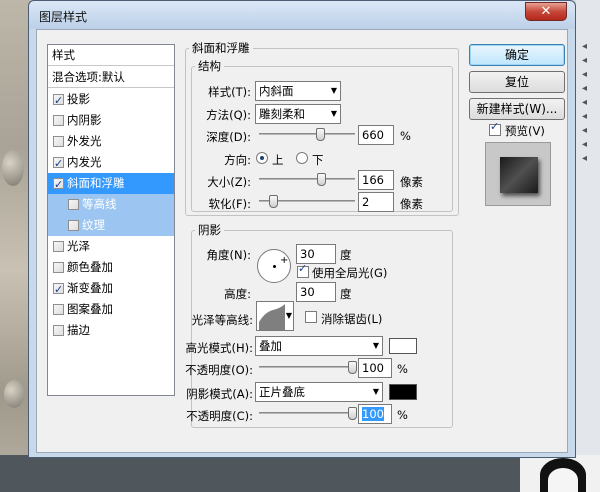 The width and height of the screenshot is (600, 492). What do you see at coordinates (209, 230) in the screenshot?
I see `shading-title: 阴影` at bounding box center [209, 230].